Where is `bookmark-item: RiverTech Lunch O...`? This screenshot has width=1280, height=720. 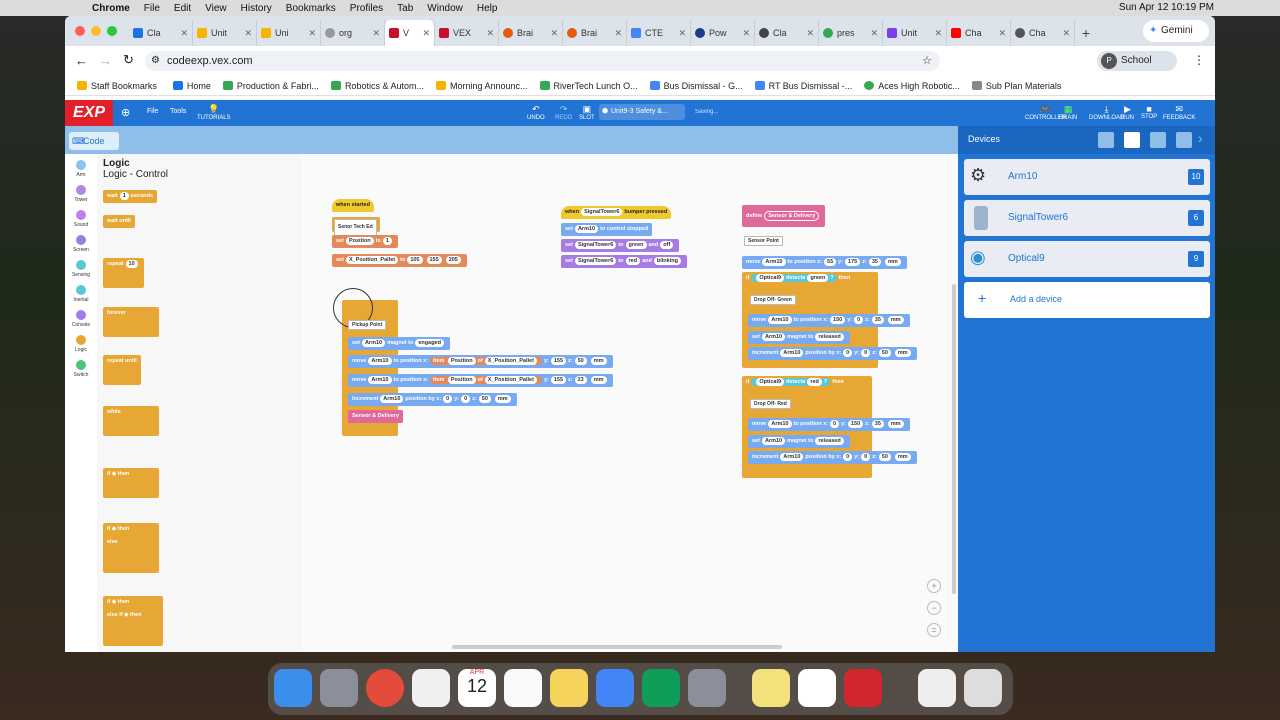 bookmark-item: RiverTech Lunch O... is located at coordinates (588, 86).